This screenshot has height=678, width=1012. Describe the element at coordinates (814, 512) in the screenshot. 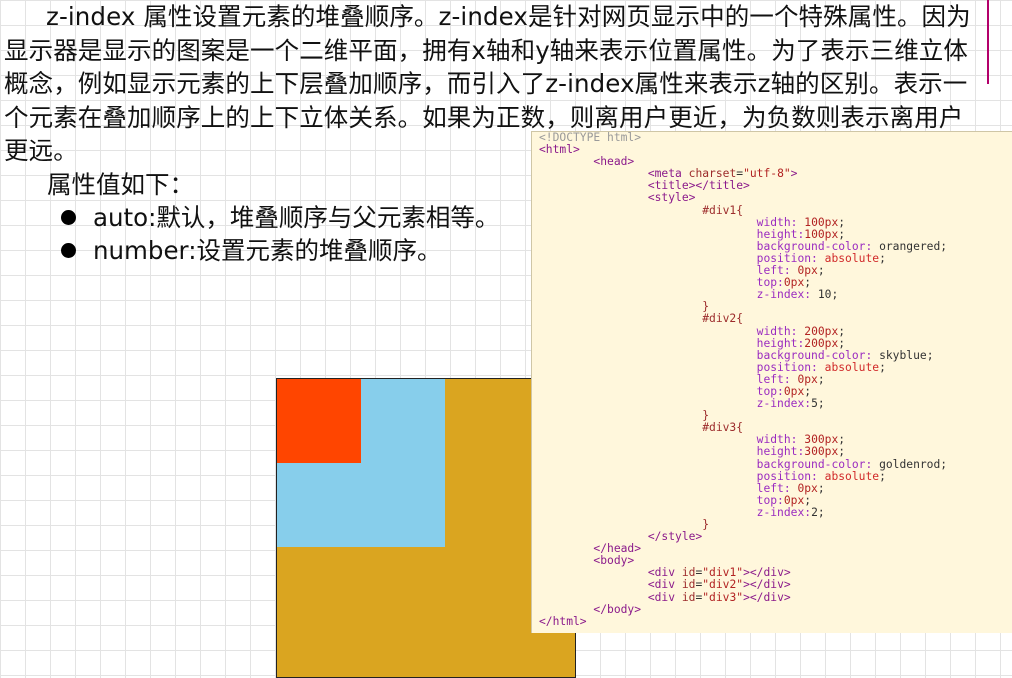

I see `code-token: 2` at that location.